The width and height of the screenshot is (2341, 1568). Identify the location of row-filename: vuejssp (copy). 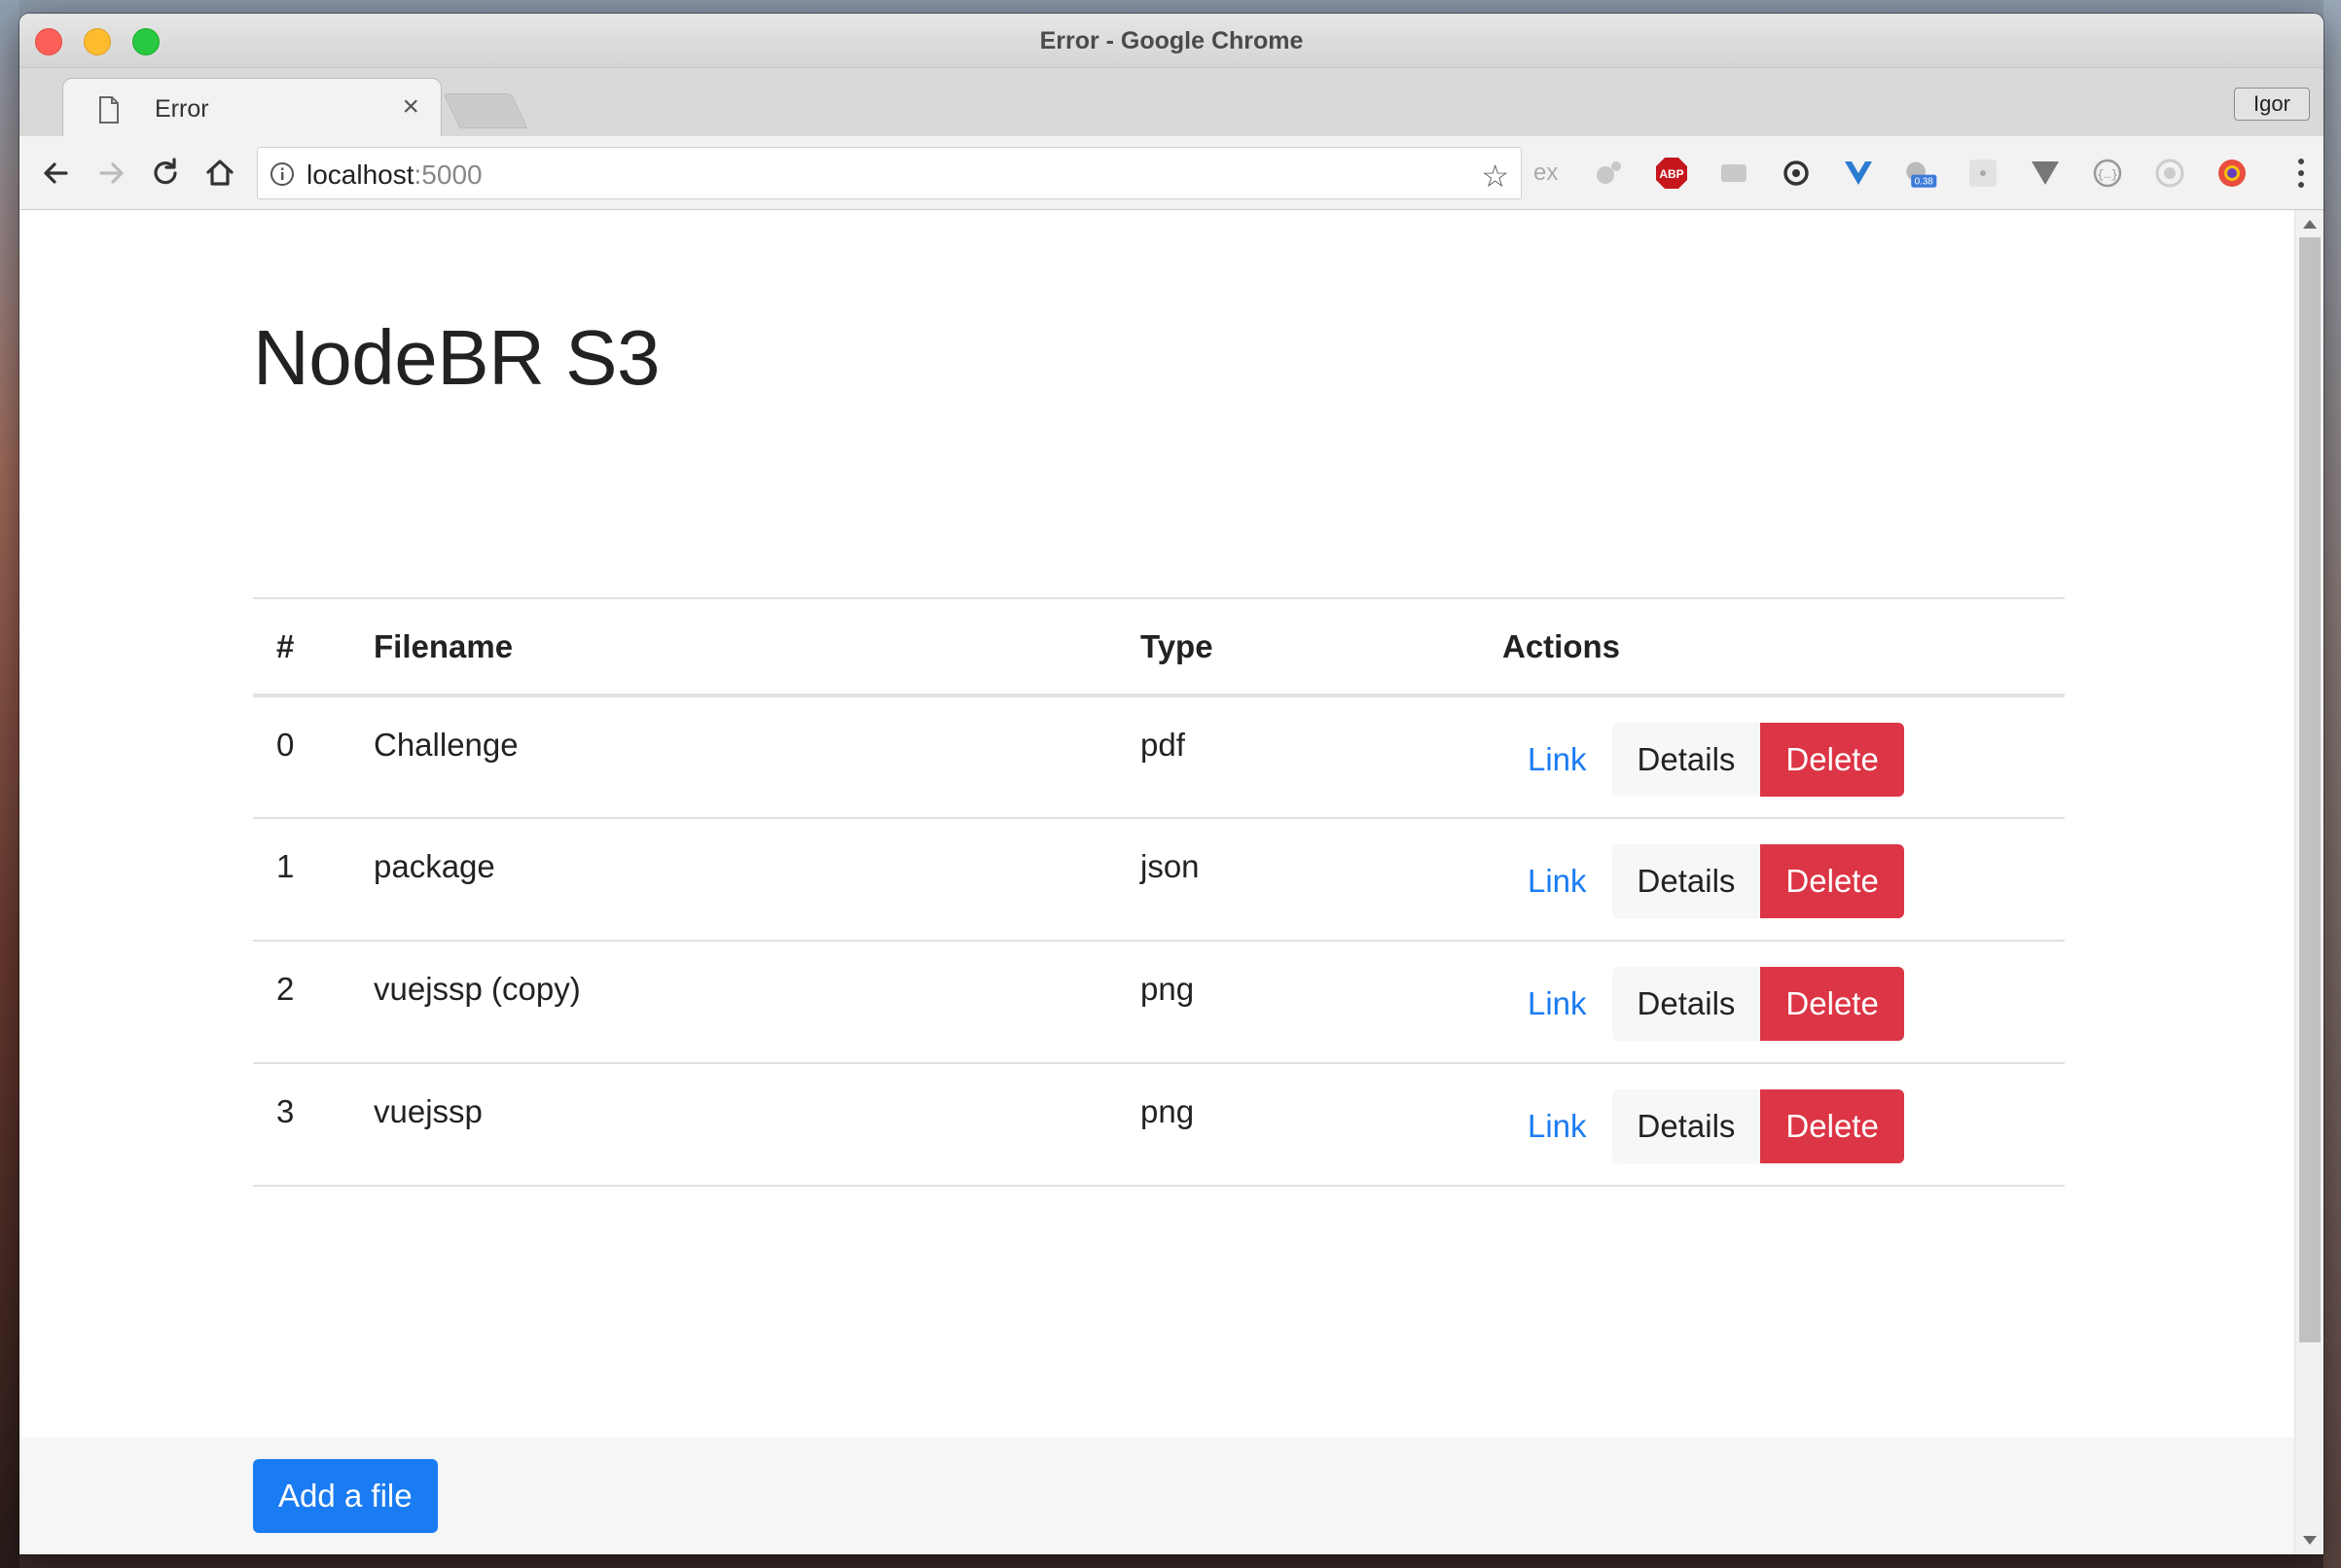
(733, 1002).